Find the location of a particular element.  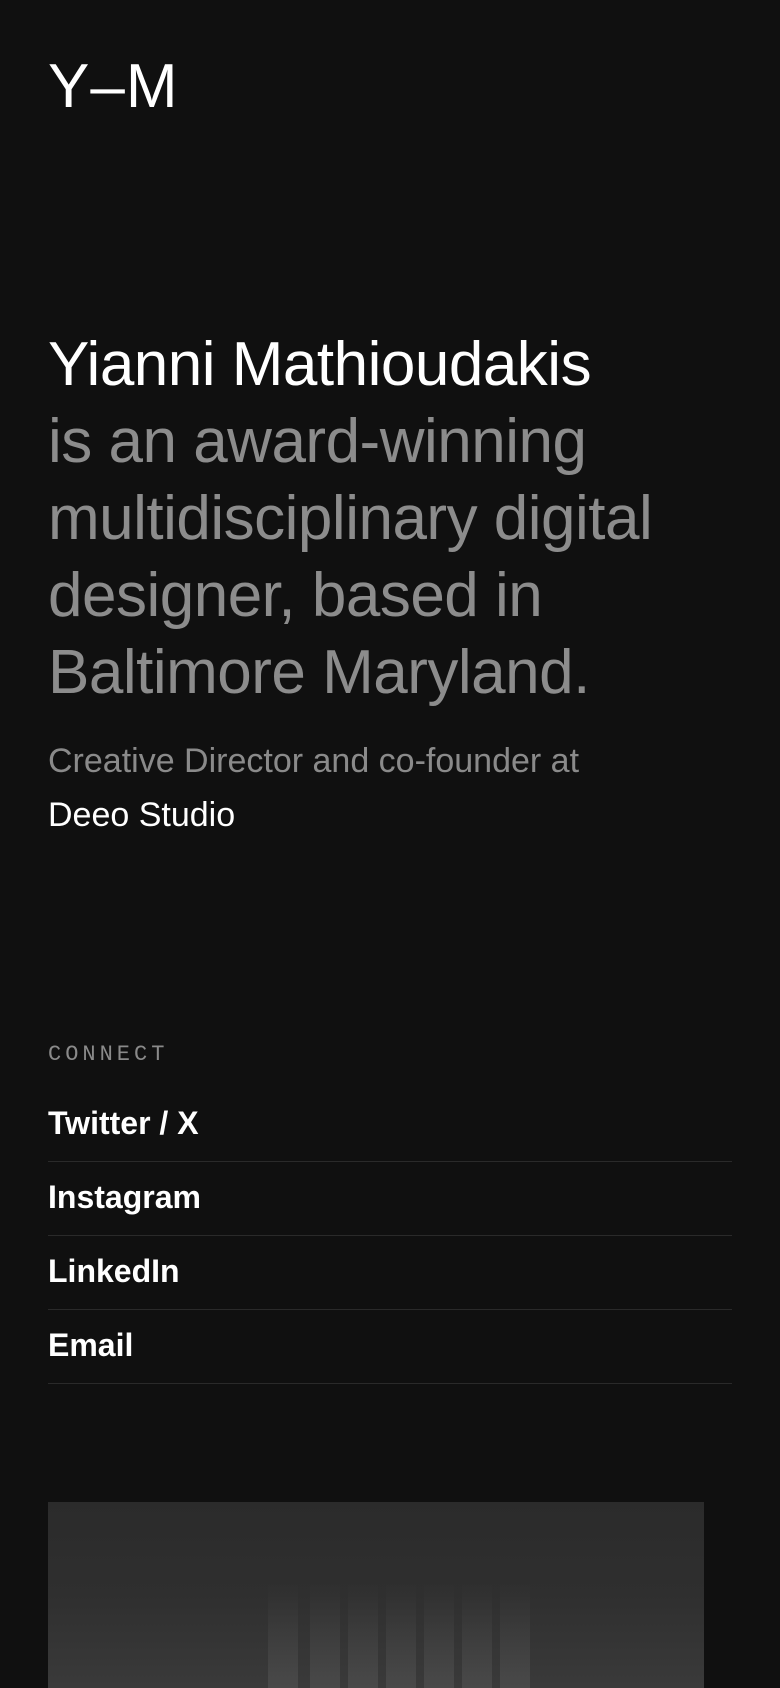

portrait-photo is located at coordinates (376, 1595).